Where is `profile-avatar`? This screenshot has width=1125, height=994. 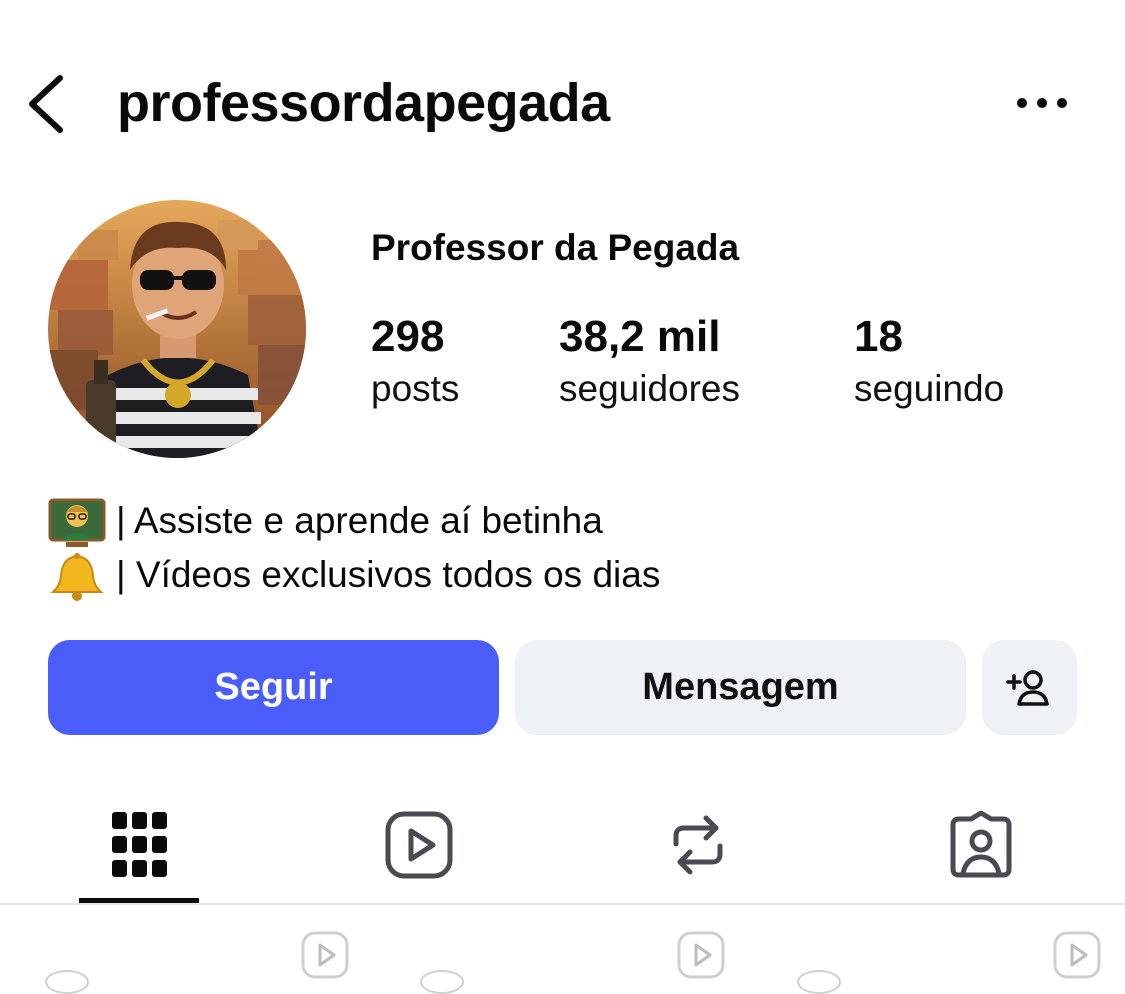 profile-avatar is located at coordinates (177, 329).